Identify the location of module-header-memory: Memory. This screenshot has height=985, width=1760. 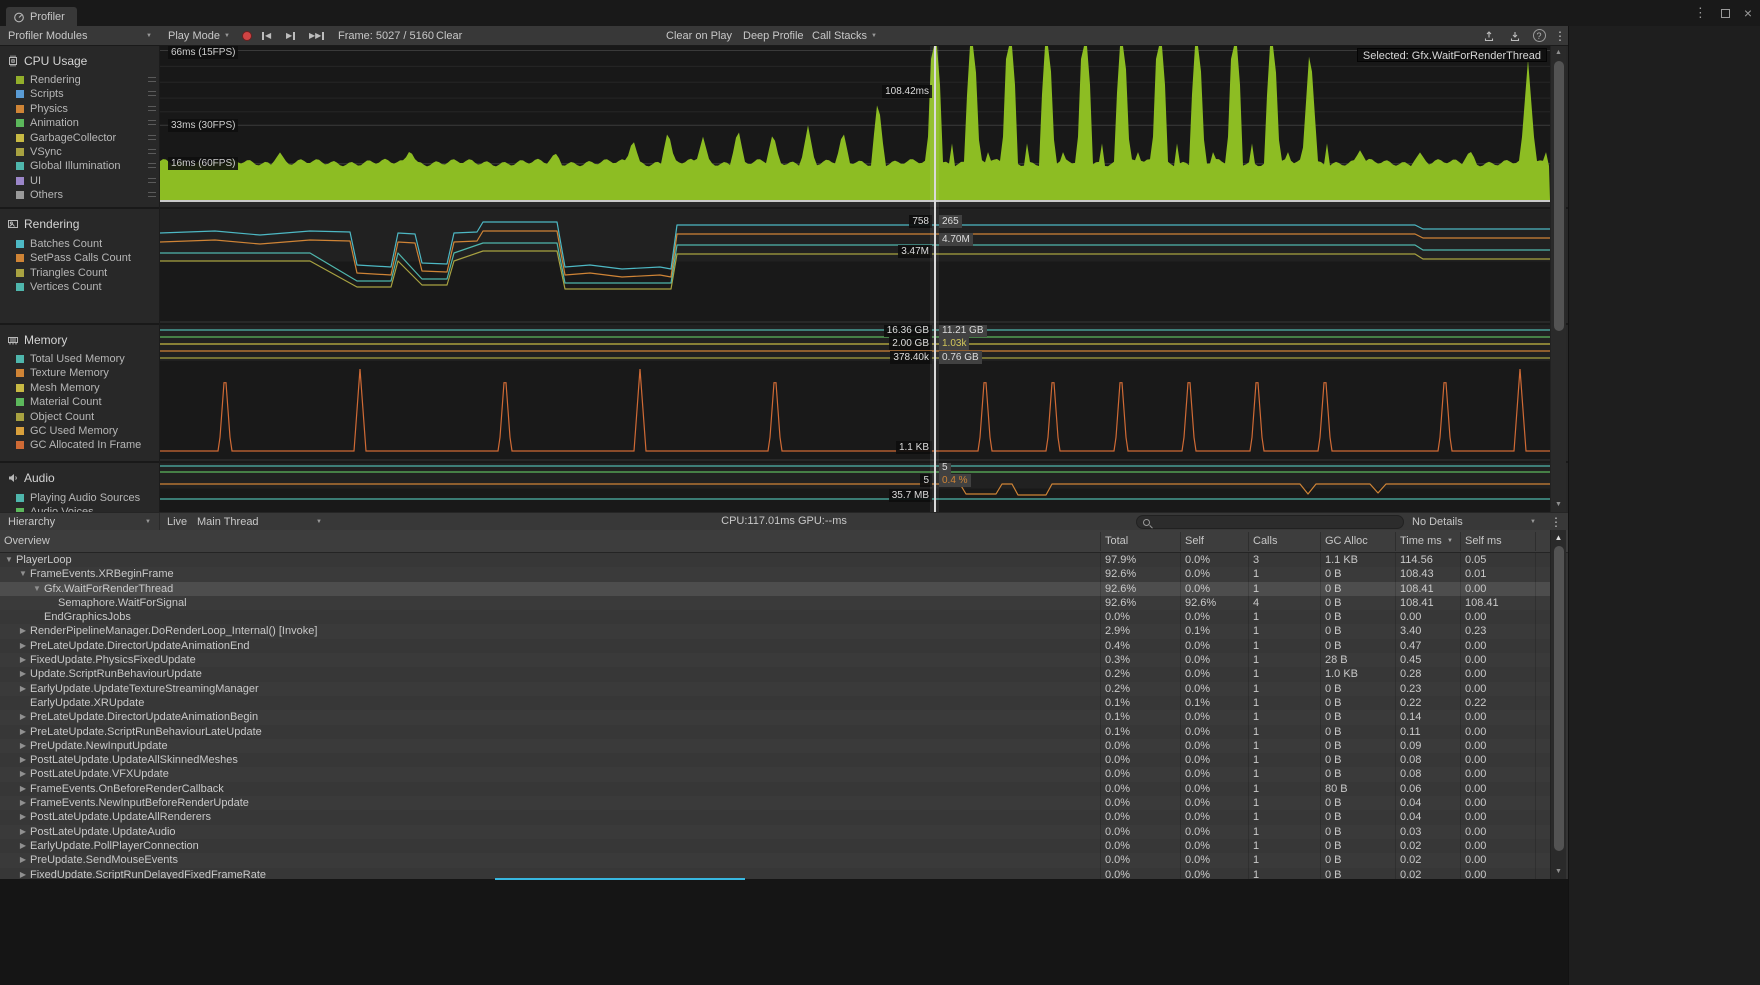
(37, 340).